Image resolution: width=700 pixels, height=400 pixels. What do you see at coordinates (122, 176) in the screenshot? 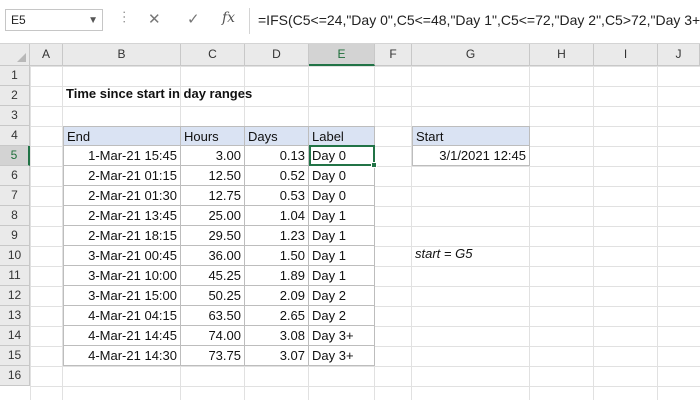
I see `table-cell-end: 2-Mar-21 01:15` at bounding box center [122, 176].